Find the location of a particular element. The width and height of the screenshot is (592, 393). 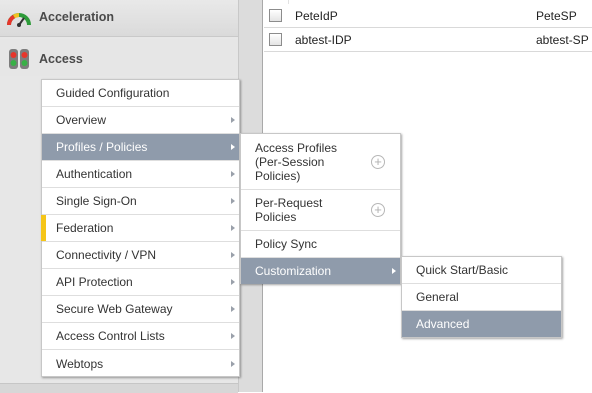

menu-item-label: Access Profiles (Per-Session Policies) is located at coordinates (296, 161).